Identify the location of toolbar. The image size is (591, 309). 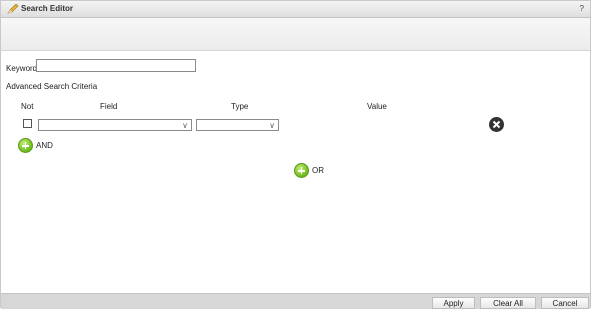
(295, 34).